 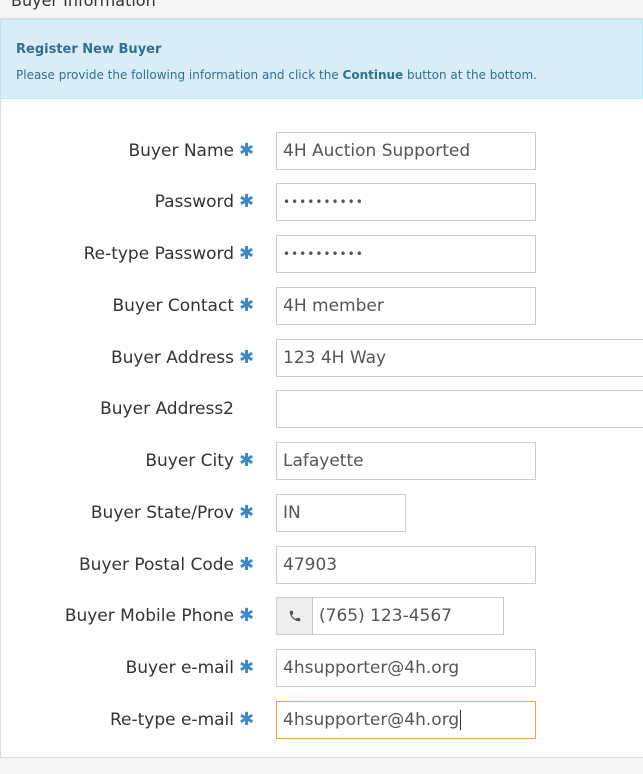 I want to click on row-buyer-address2: Buyer Address2, so click(x=321, y=409).